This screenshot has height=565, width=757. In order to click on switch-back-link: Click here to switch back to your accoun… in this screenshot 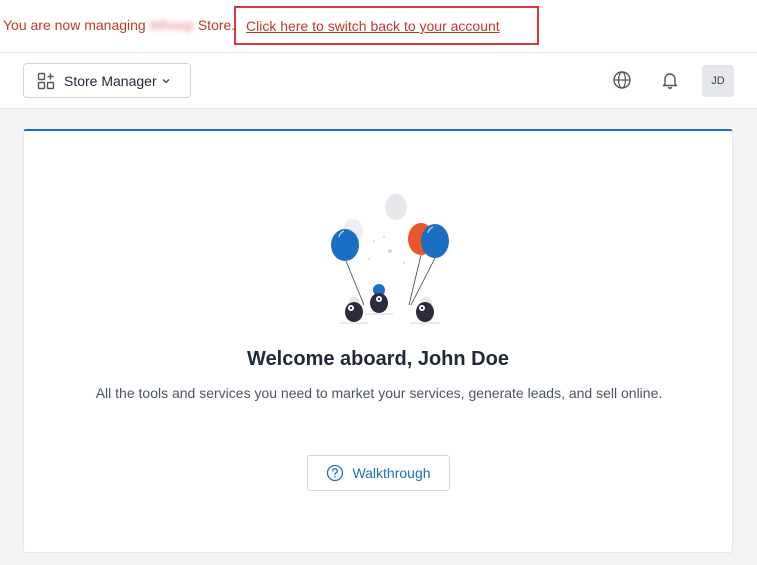, I will do `click(373, 26)`.